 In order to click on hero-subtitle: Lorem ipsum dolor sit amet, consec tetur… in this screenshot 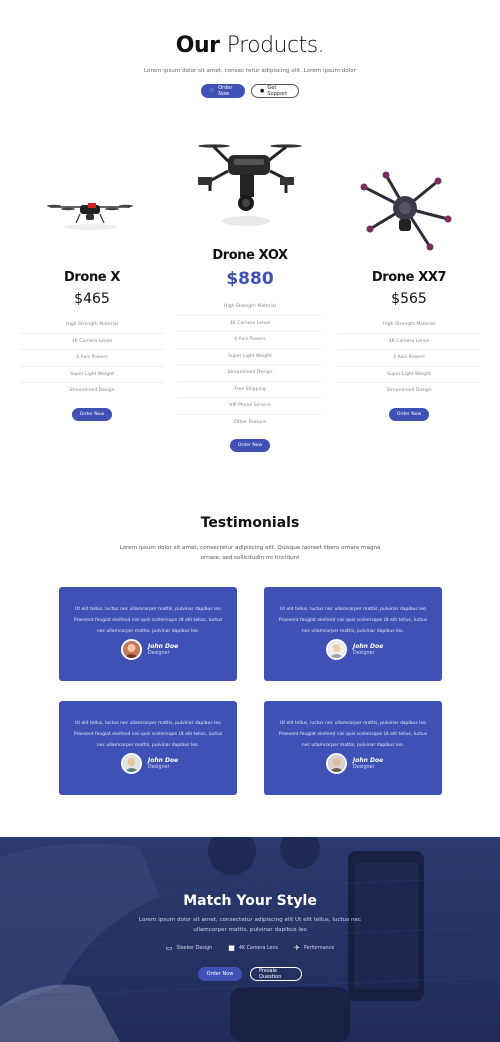, I will do `click(250, 71)`.